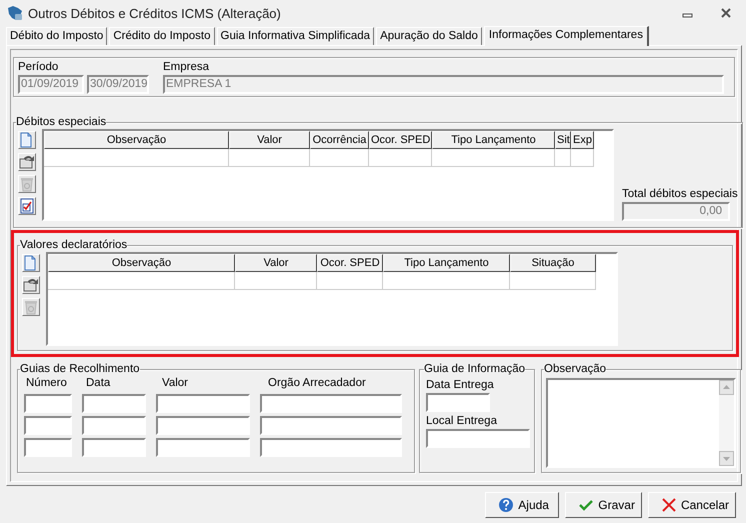 The image size is (746, 523). I want to click on cancel-button: Cancelar, so click(692, 505).